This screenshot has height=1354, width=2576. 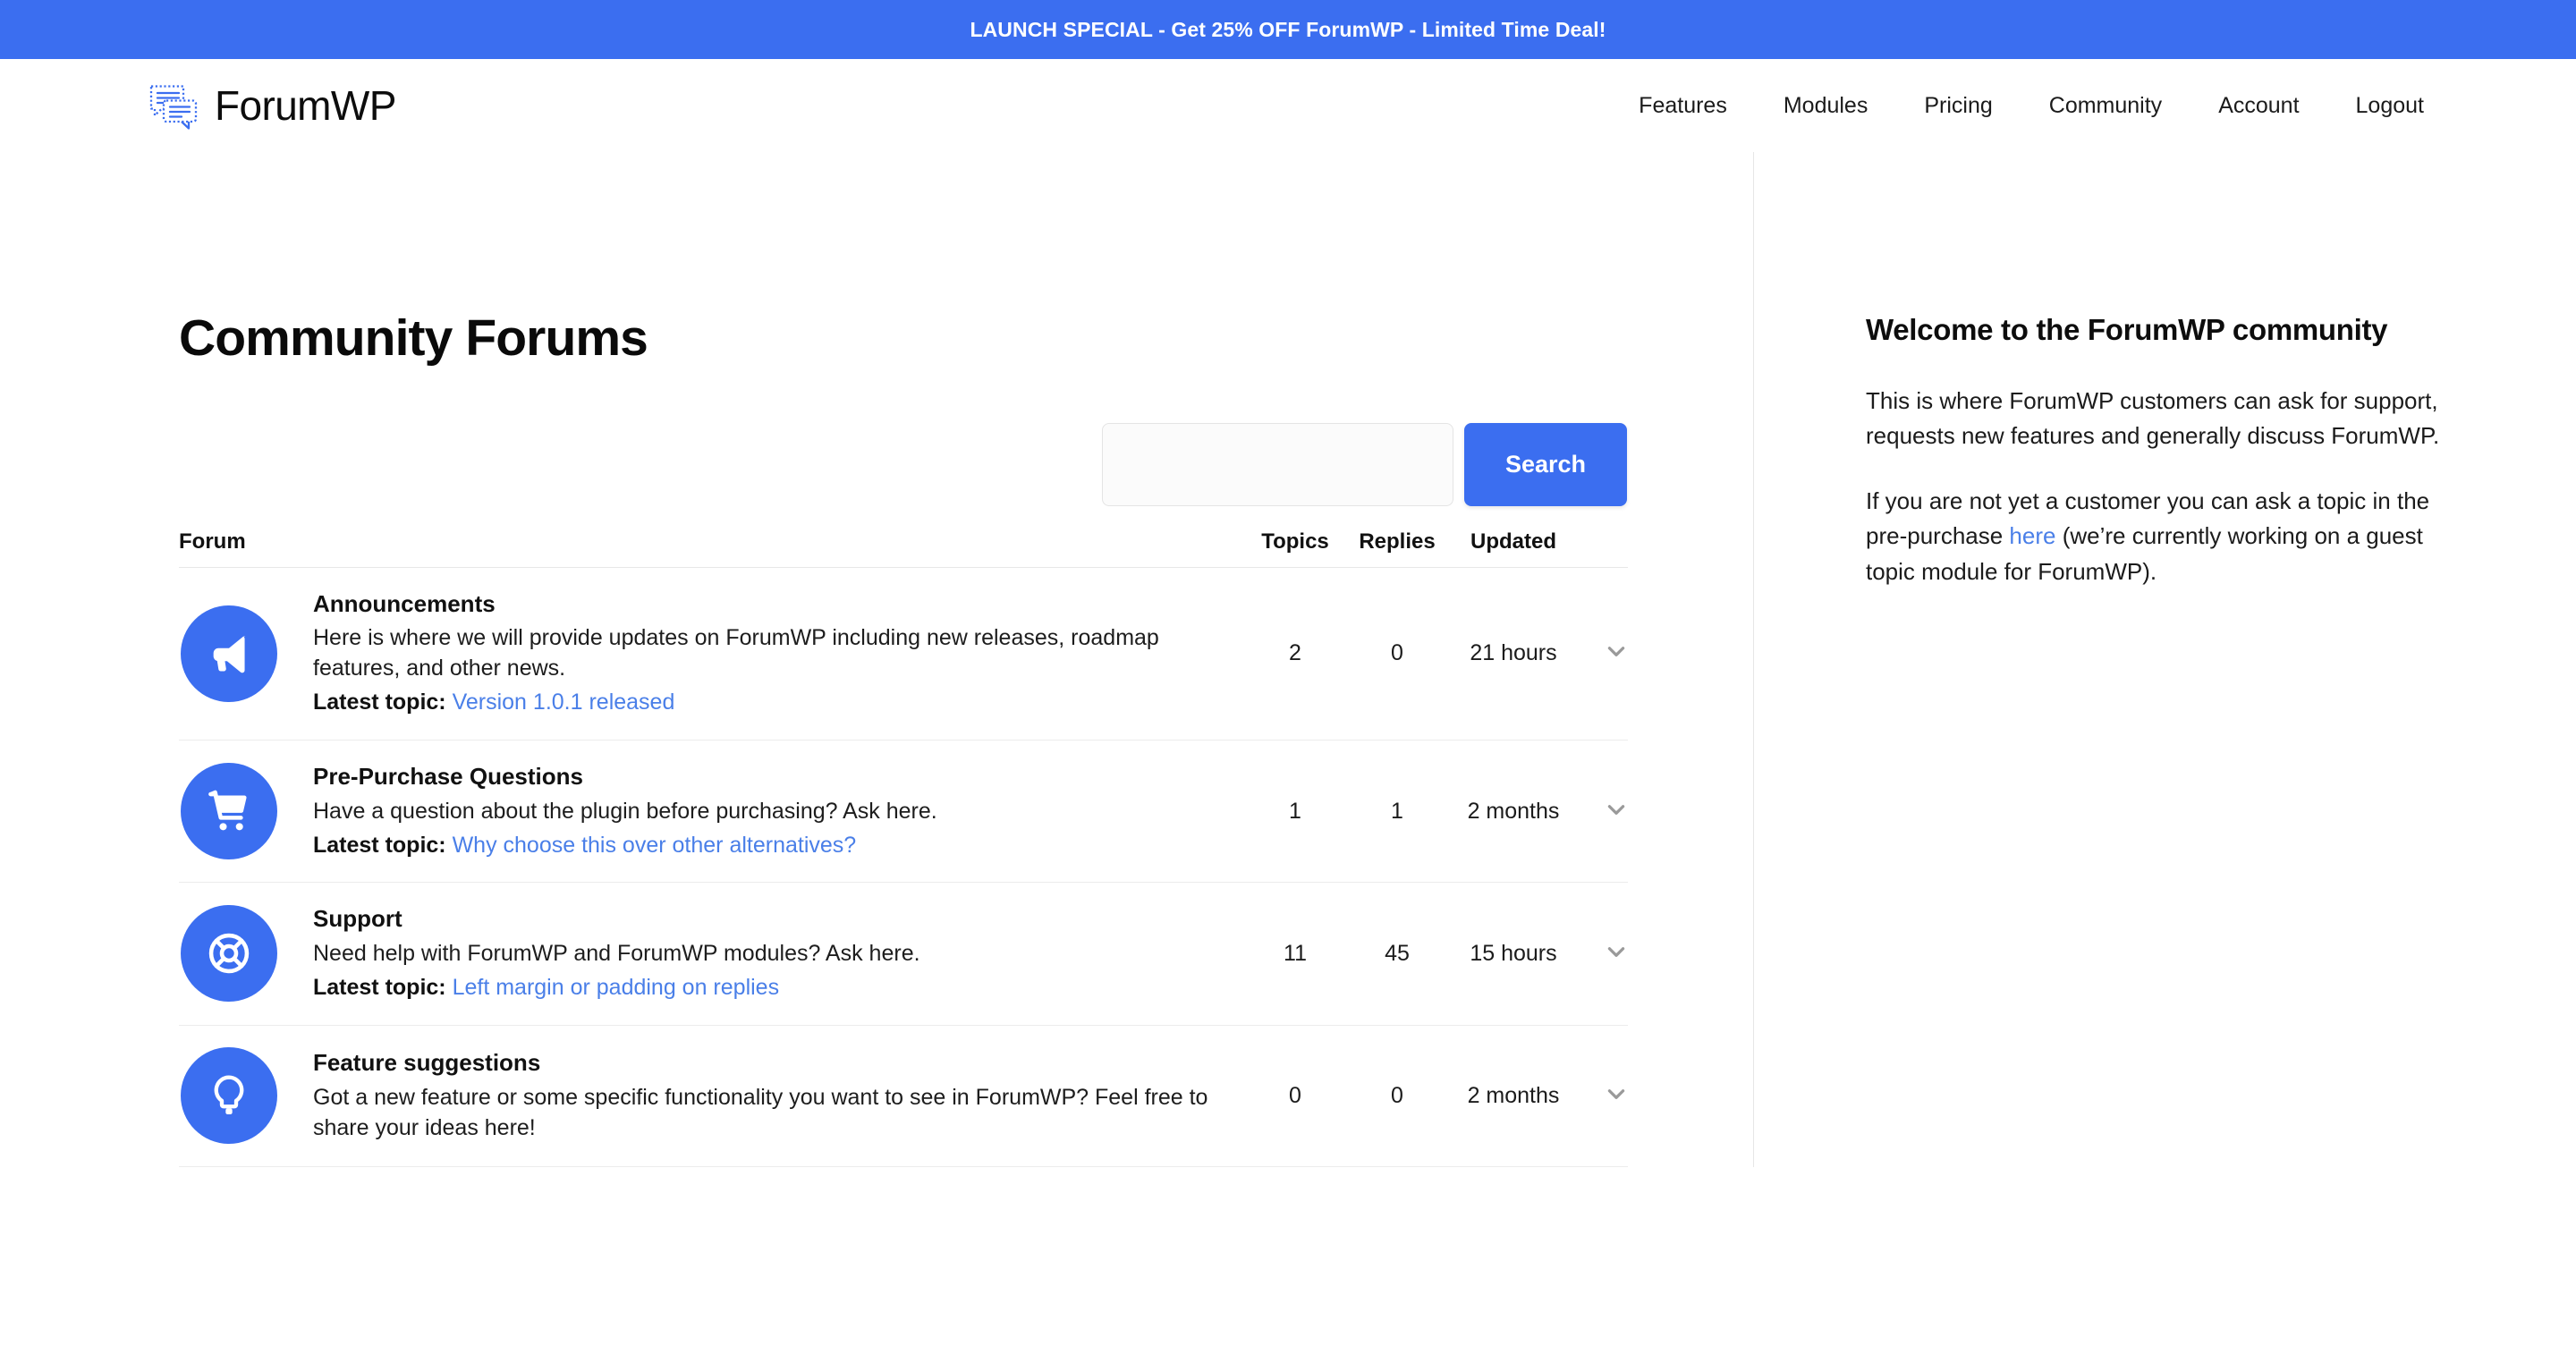 What do you see at coordinates (212, 541) in the screenshot?
I see `column-header-forum: Forum` at bounding box center [212, 541].